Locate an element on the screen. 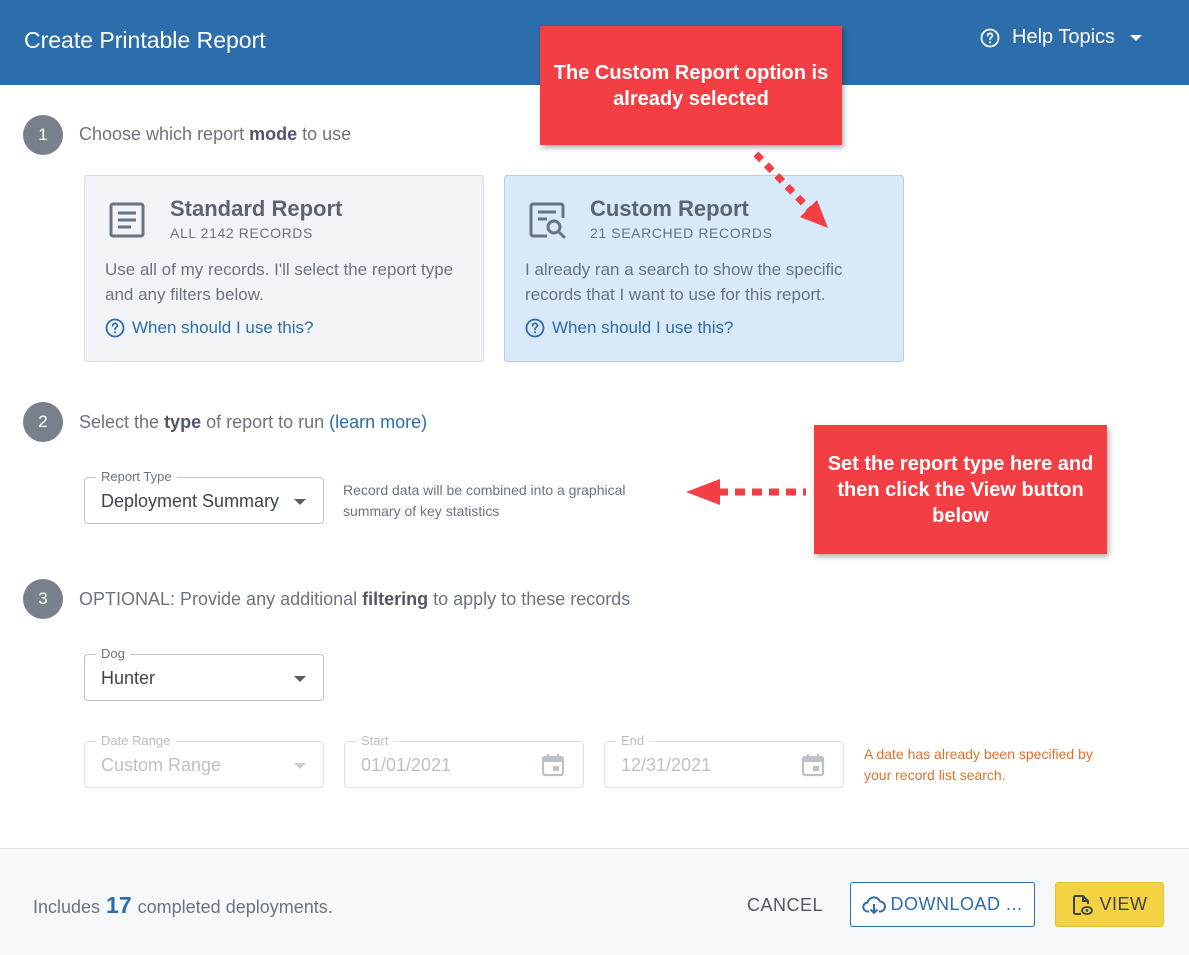 The height and width of the screenshot is (955, 1189). step-3-badge: 3 is located at coordinates (43, 599).